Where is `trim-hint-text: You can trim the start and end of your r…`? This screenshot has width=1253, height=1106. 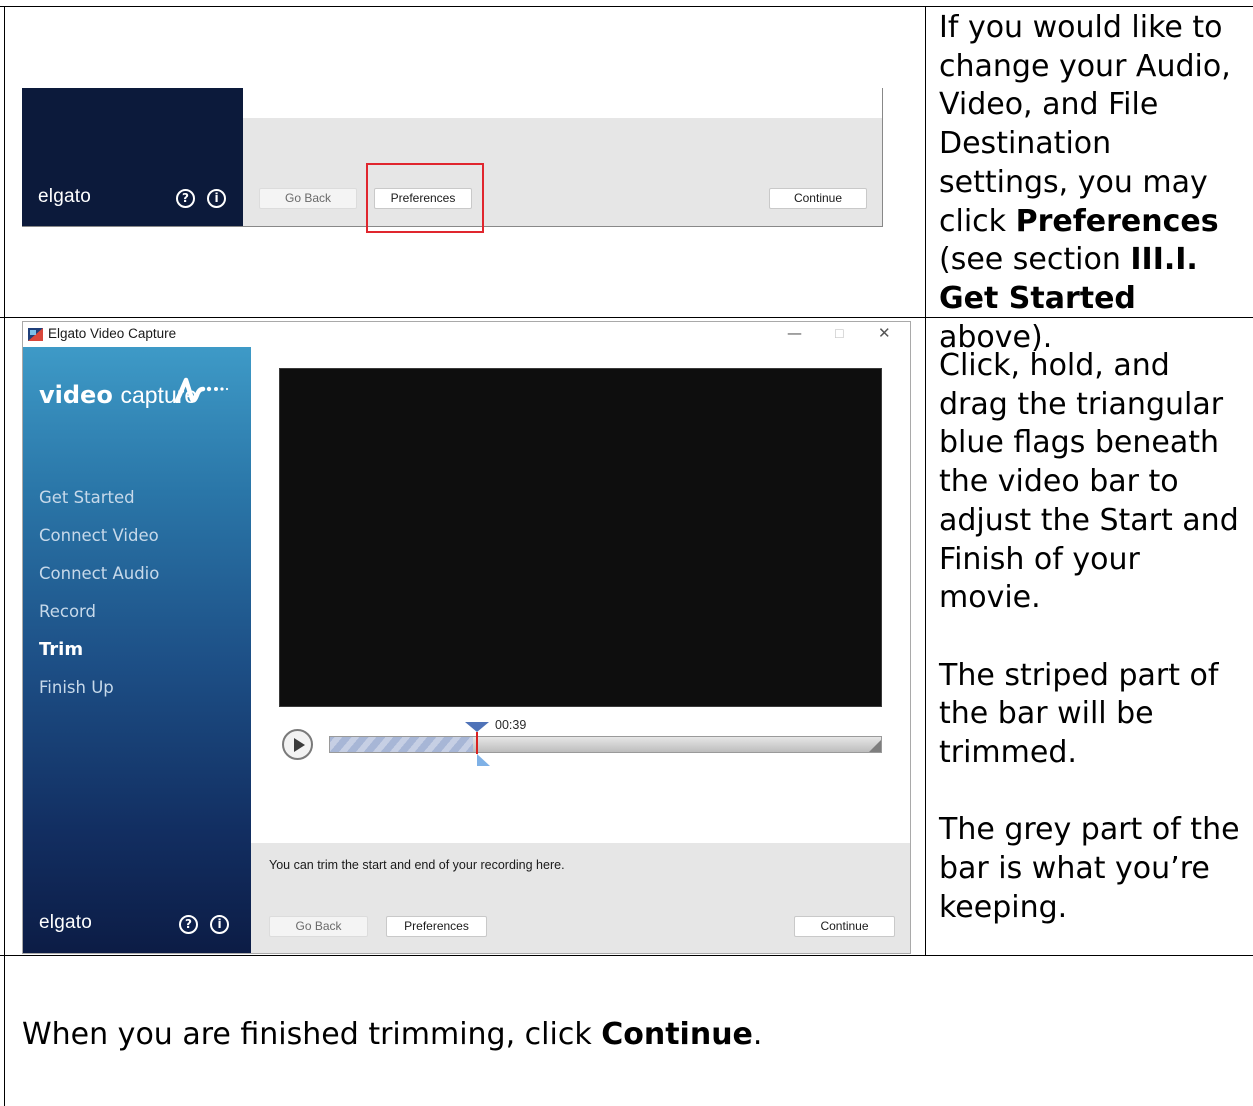 trim-hint-text: You can trim the start and end of your r… is located at coordinates (417, 865).